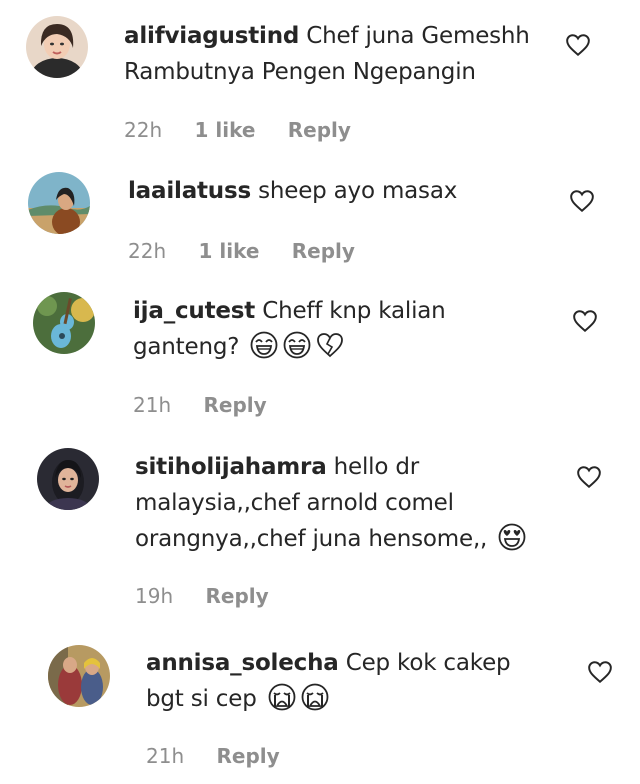  Describe the element at coordinates (512, 537) in the screenshot. I see `heart-eyes-emoji` at that location.